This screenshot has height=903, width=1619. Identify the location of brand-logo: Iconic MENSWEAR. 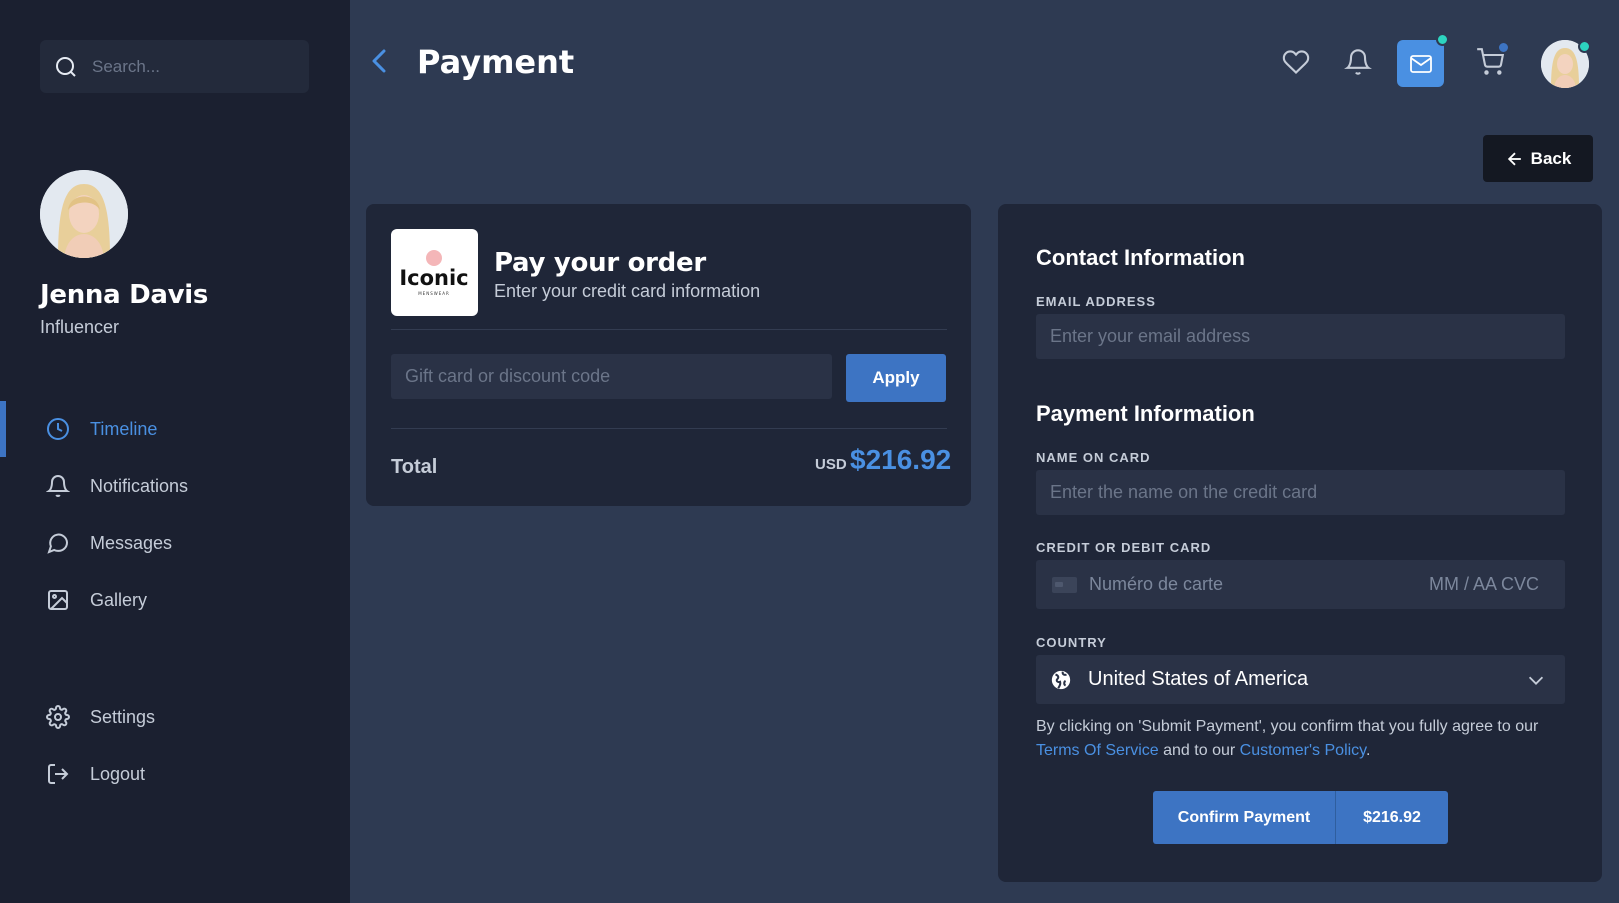
(434, 272).